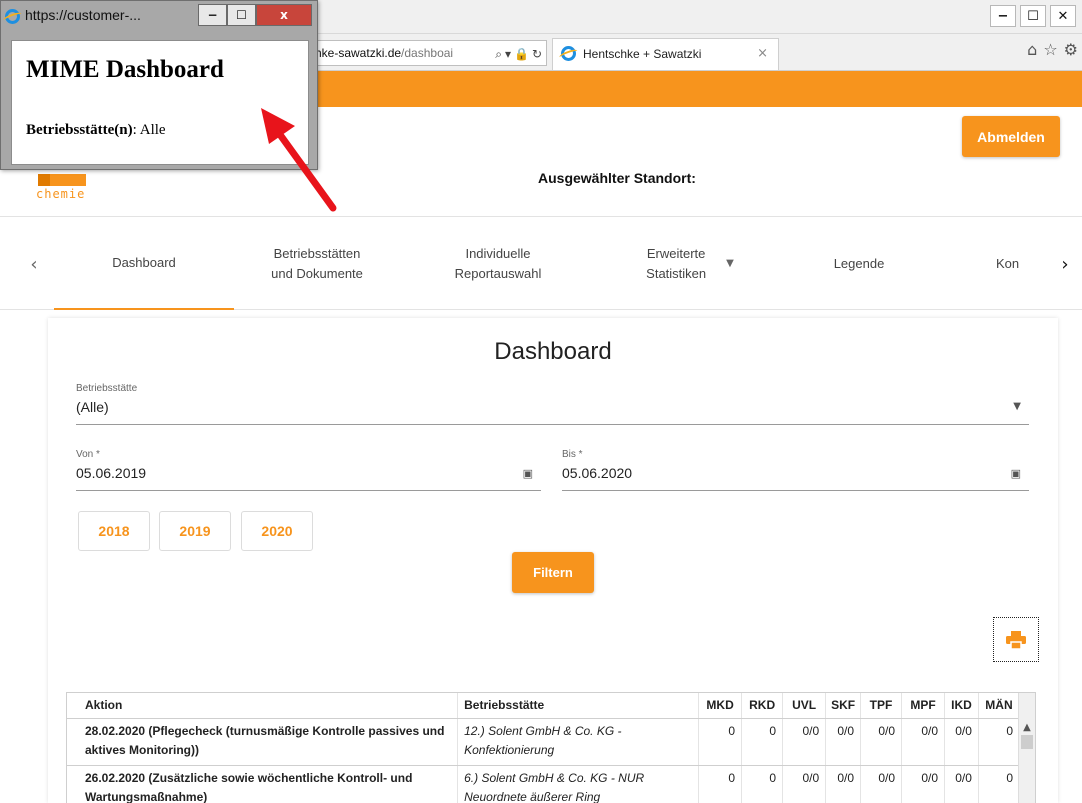 This screenshot has height=803, width=1082. I want to click on column-header: UVL, so click(804, 706).